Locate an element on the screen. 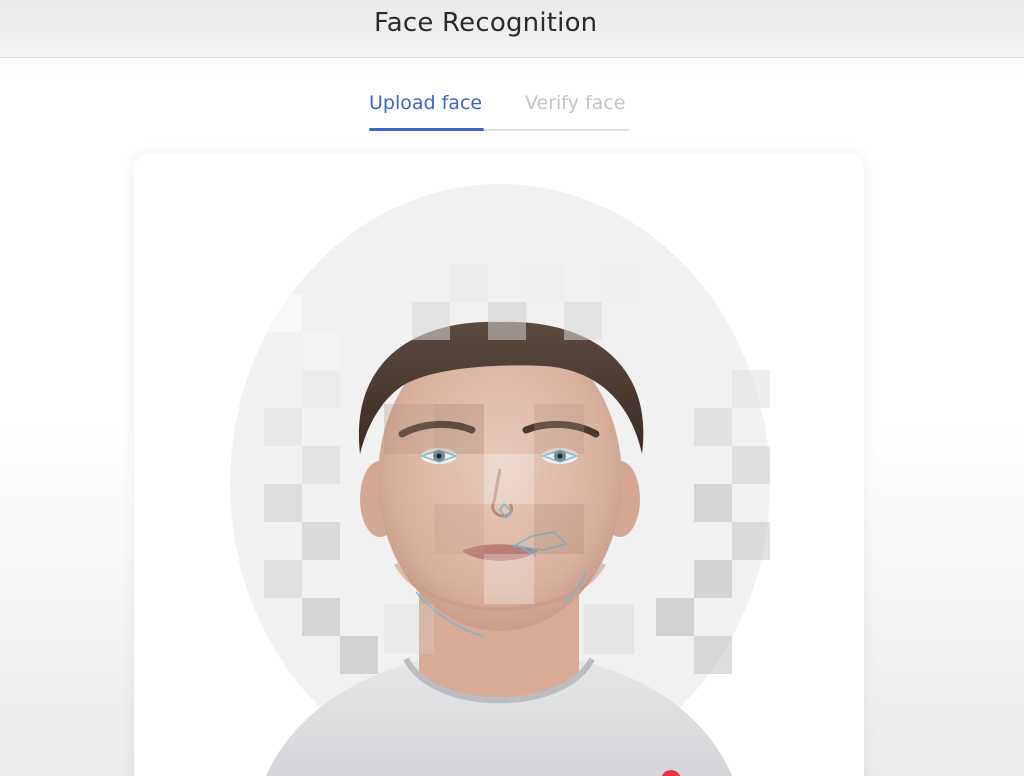 The width and height of the screenshot is (1024, 776). header-bar: Face Recognition is located at coordinates (512, 29).